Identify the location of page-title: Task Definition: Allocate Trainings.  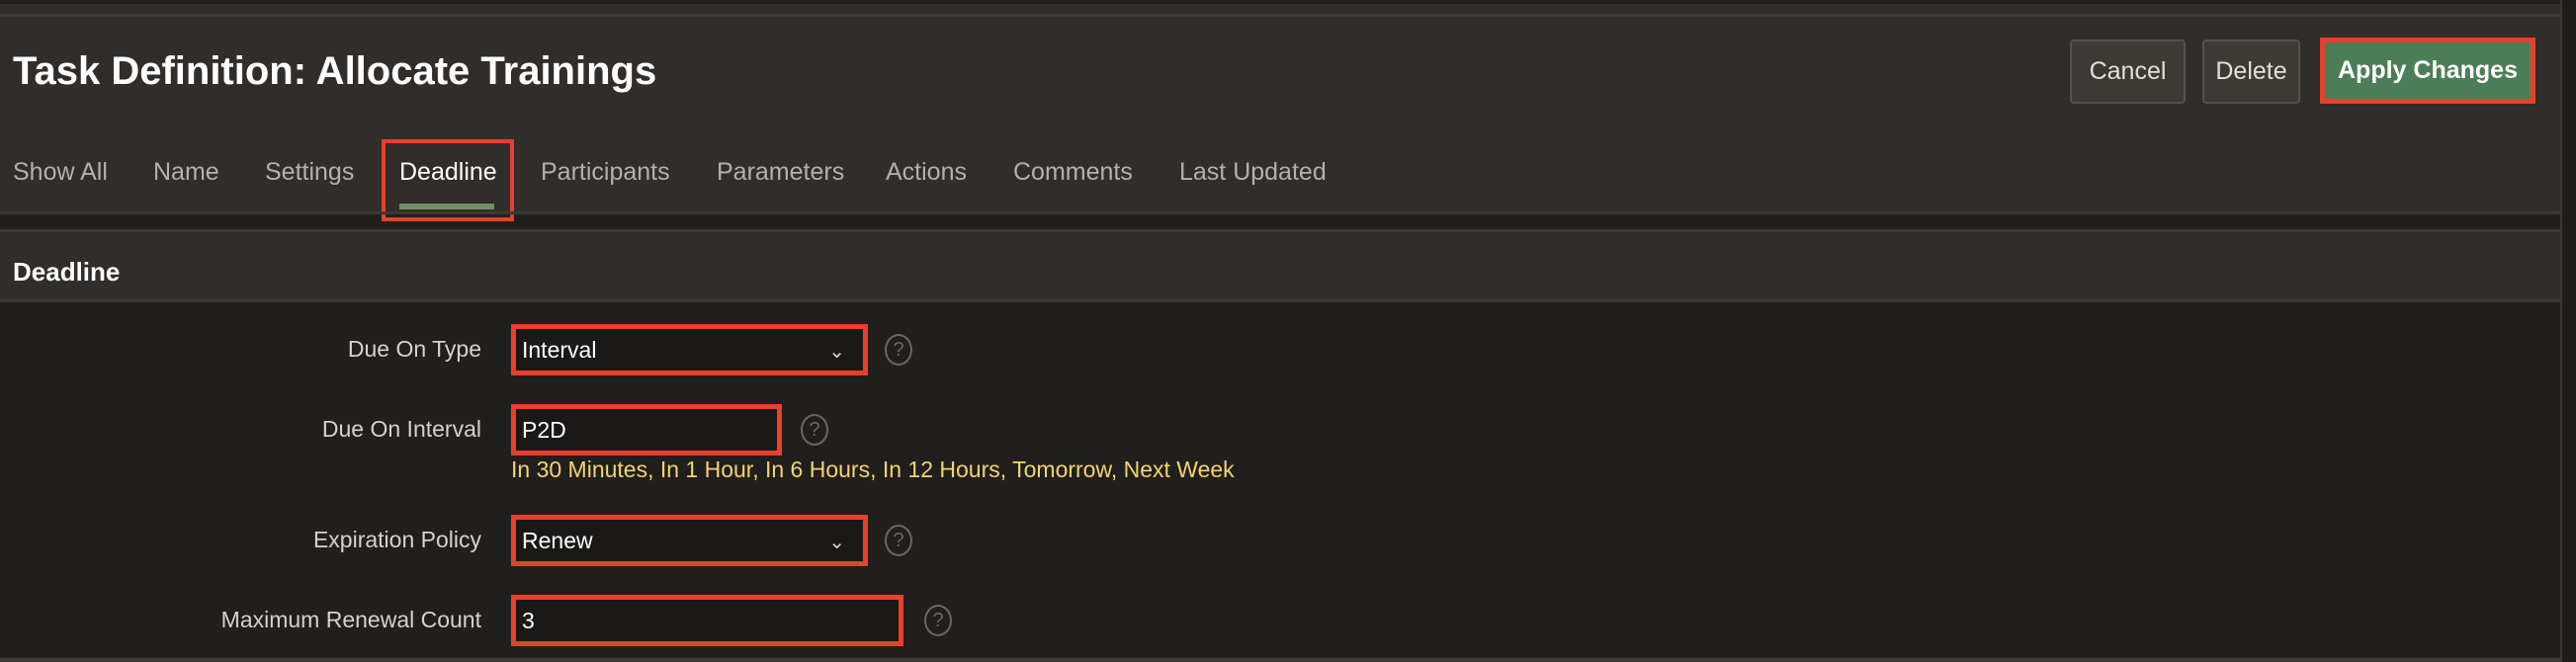
(335, 71).